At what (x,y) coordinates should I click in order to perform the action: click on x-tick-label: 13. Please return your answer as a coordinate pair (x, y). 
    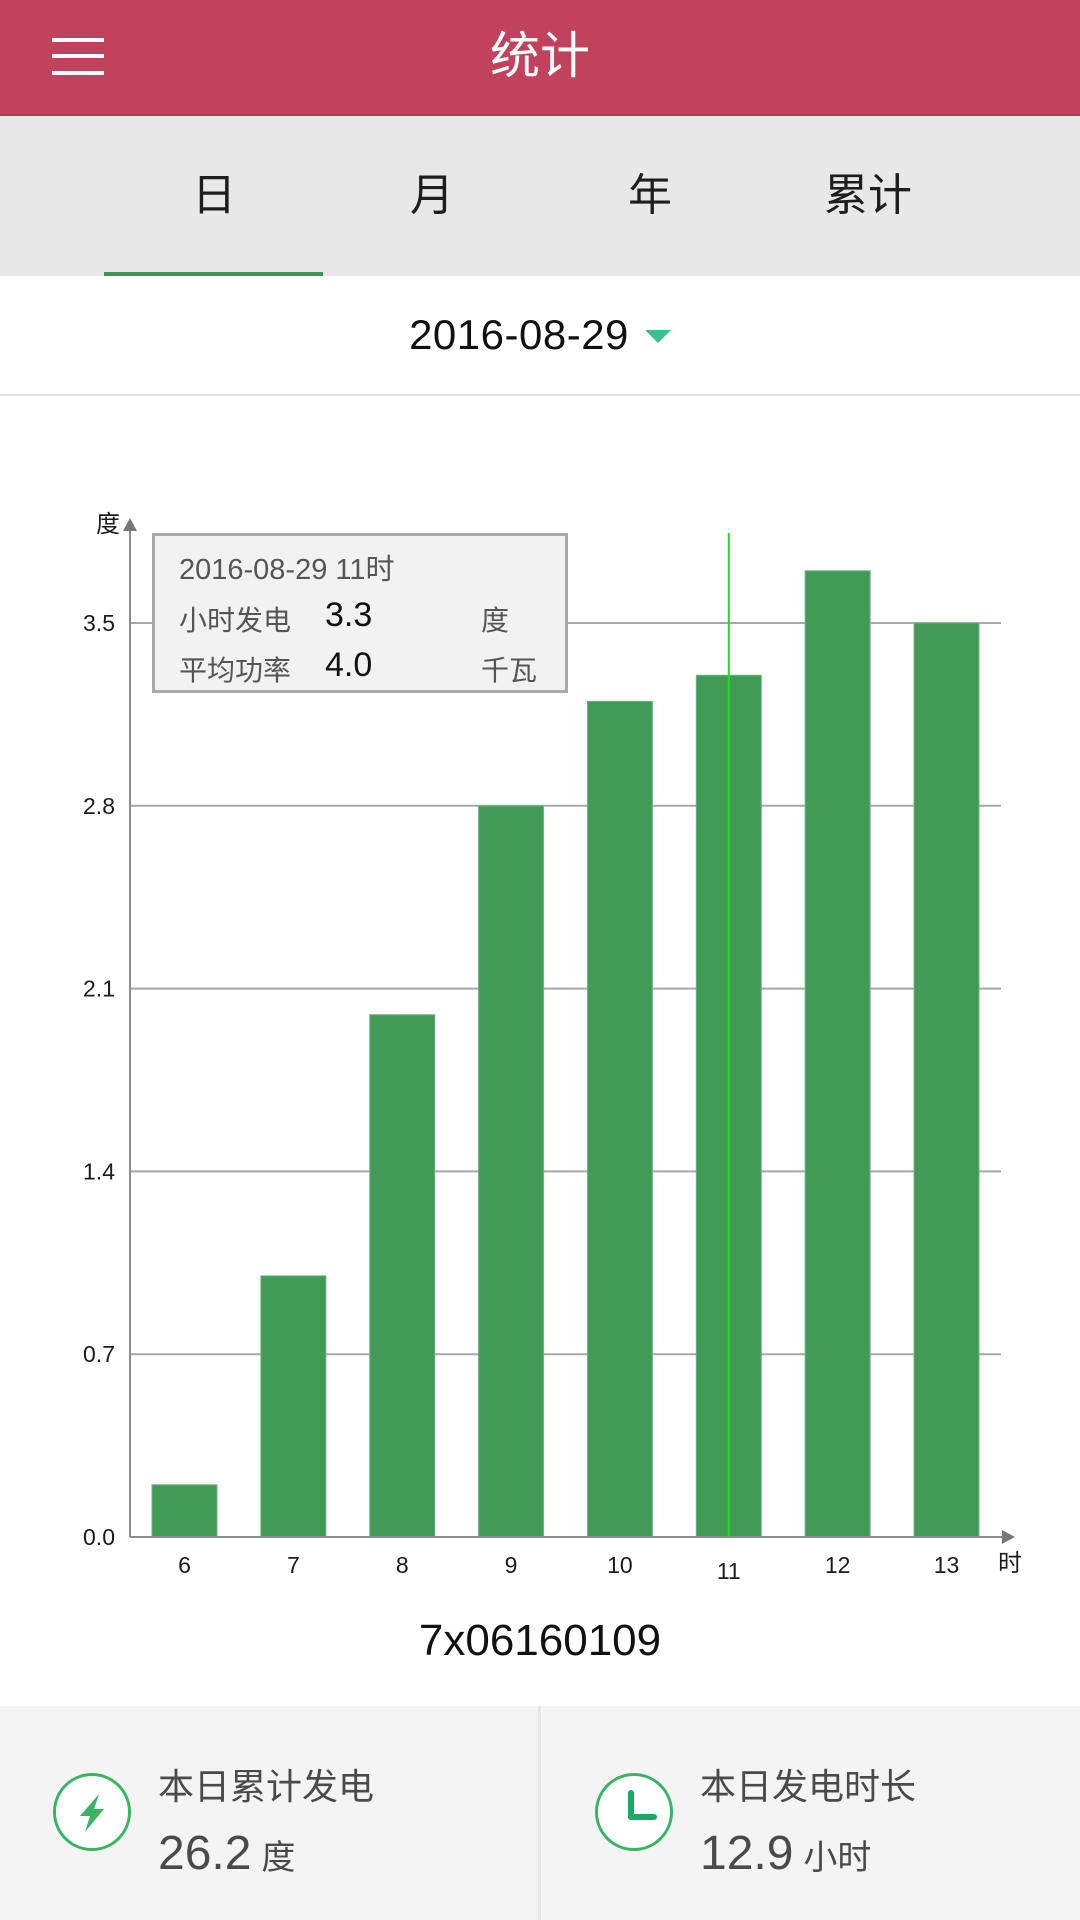
    Looking at the image, I should click on (947, 1565).